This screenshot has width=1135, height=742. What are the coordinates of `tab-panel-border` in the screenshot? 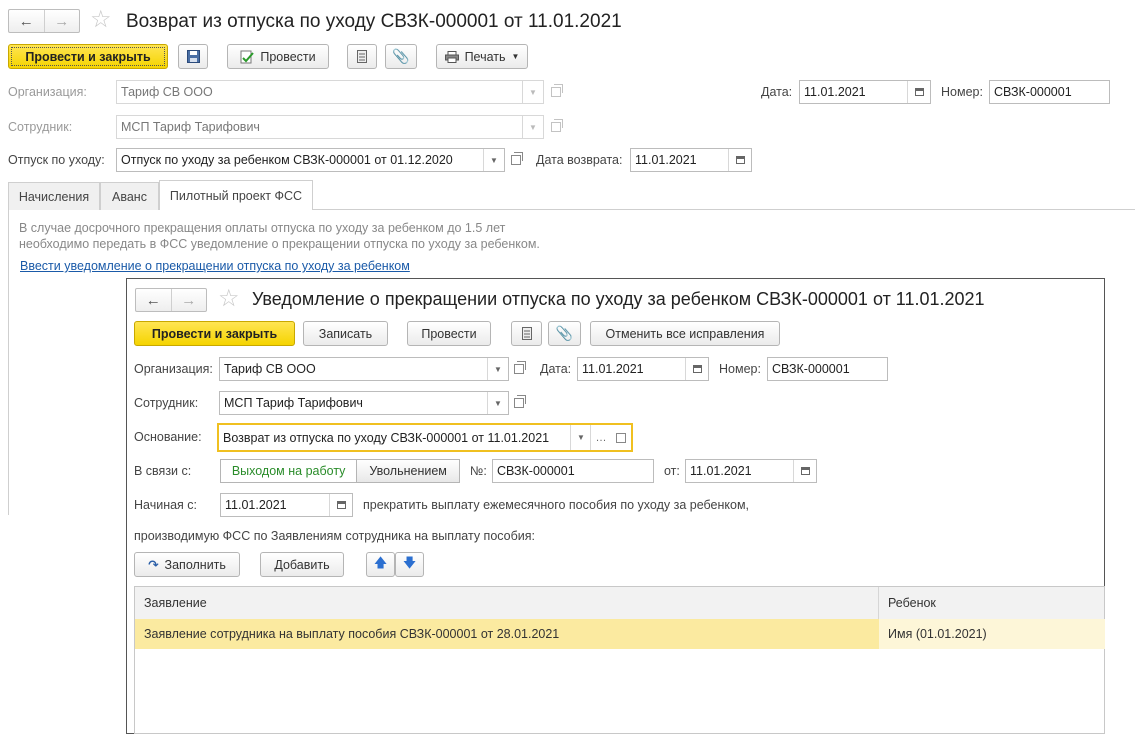 It's located at (8, 362).